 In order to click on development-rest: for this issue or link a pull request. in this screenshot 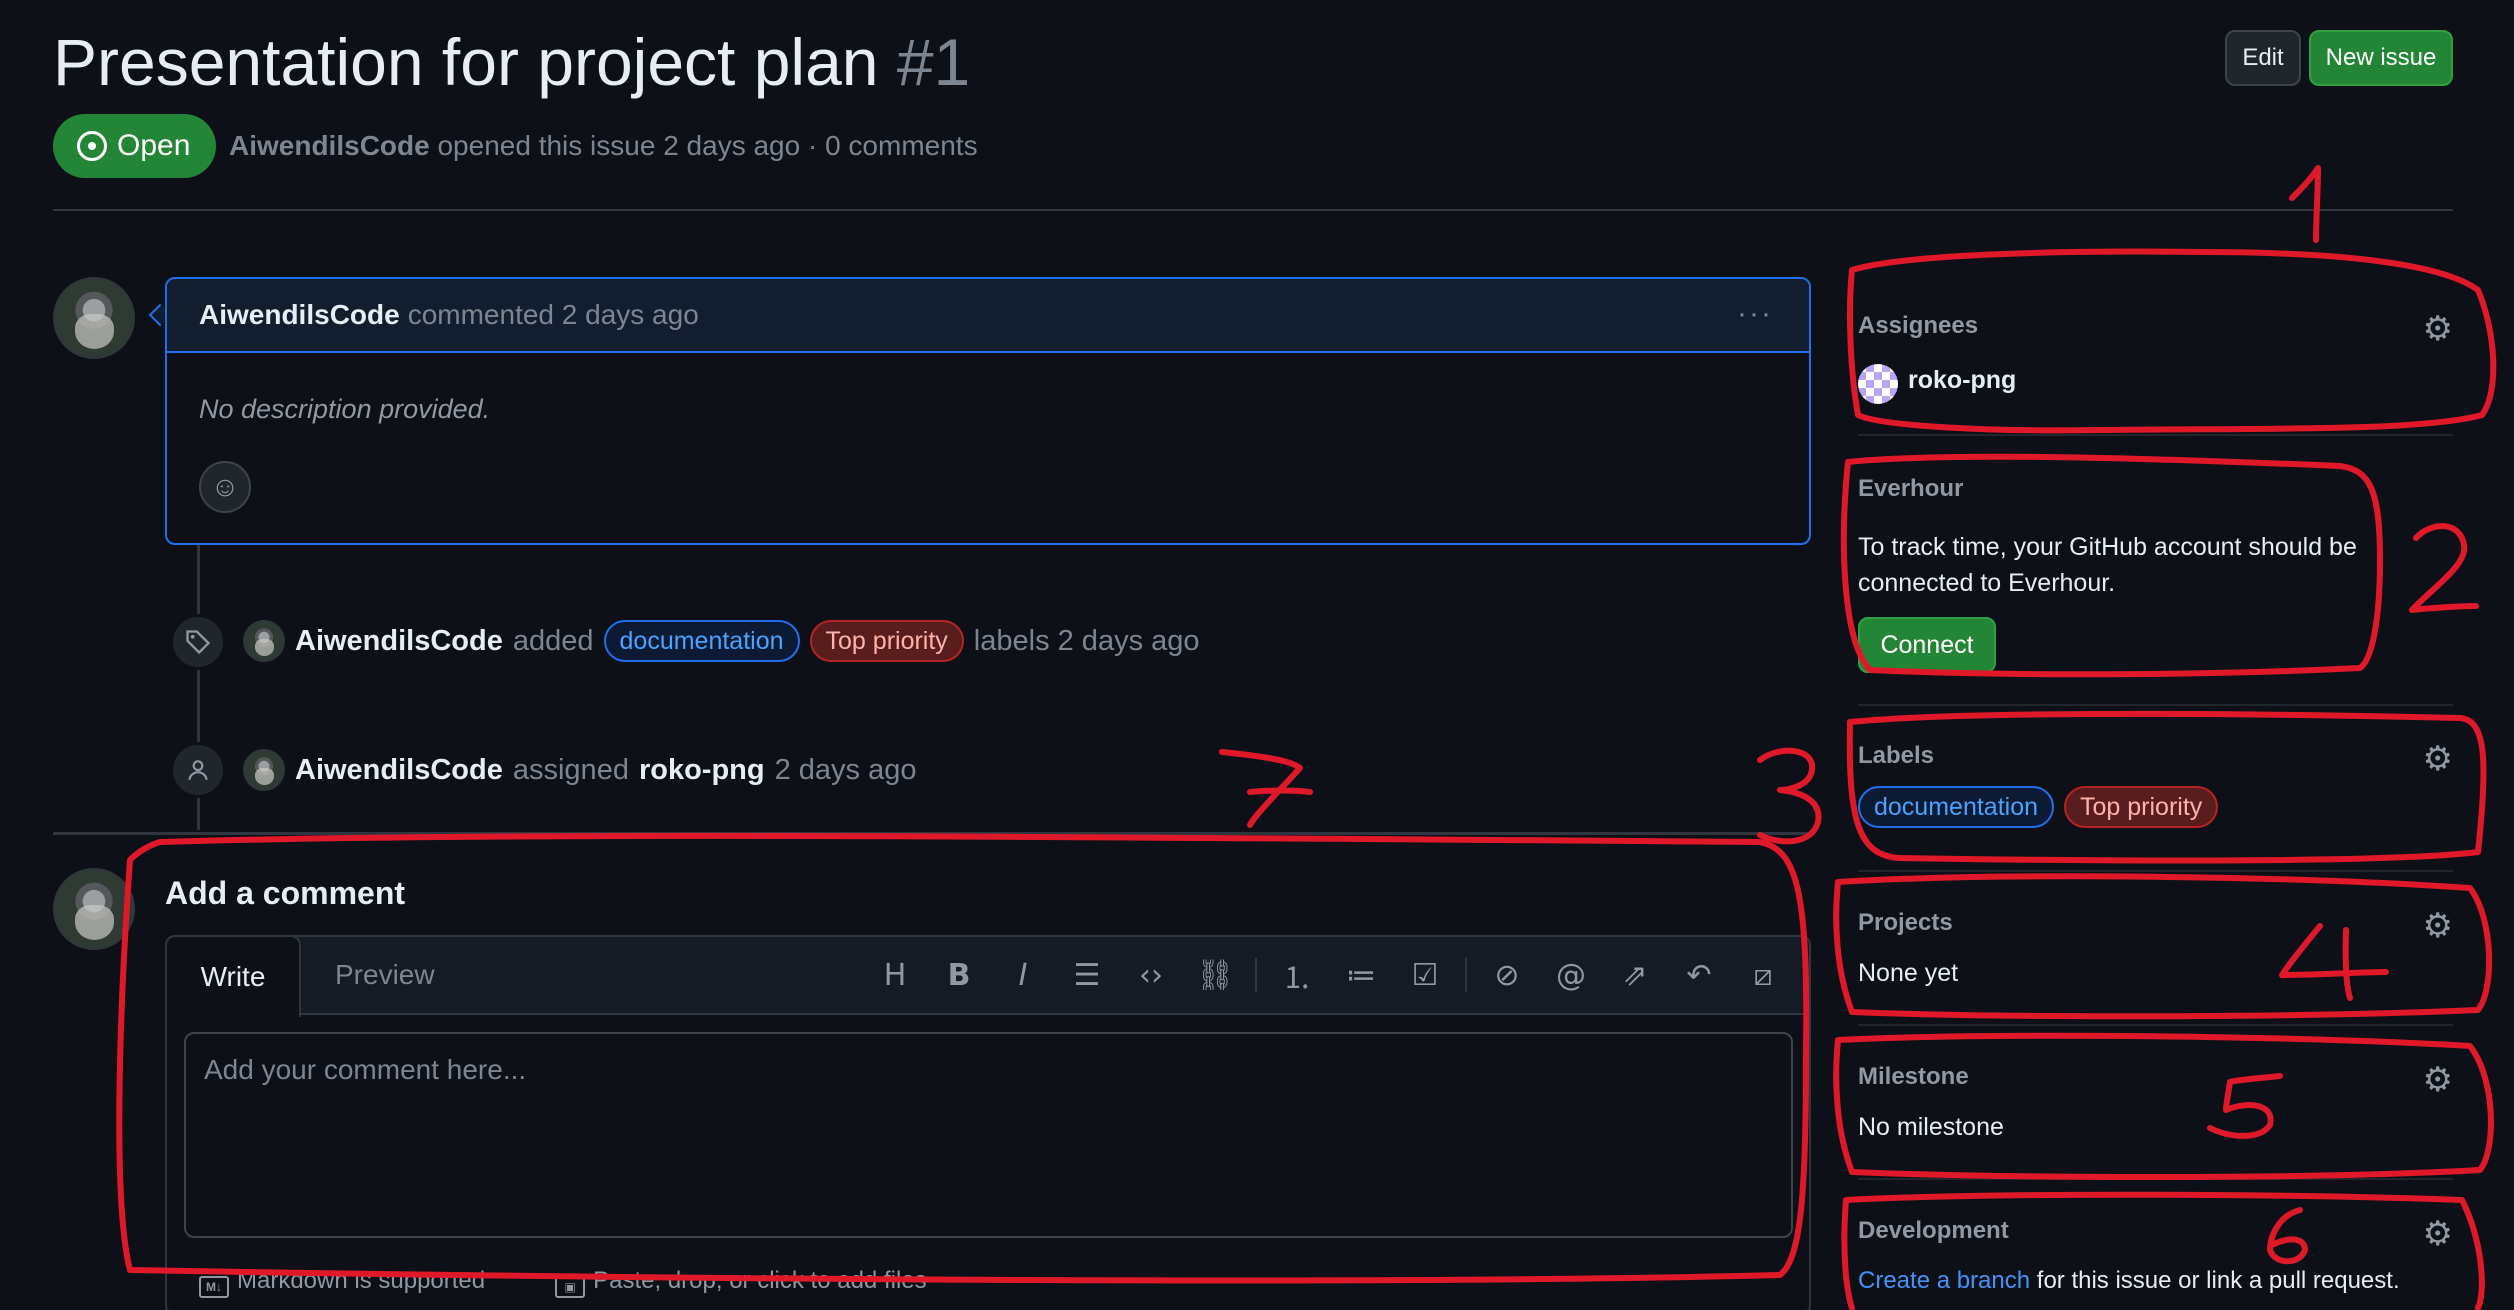, I will do `click(2218, 1280)`.